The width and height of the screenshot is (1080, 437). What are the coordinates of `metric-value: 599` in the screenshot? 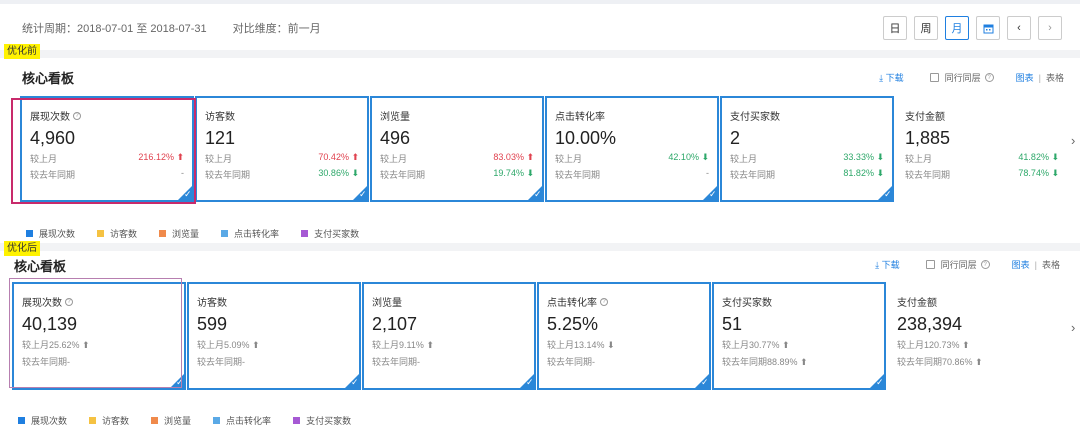 It's located at (212, 324).